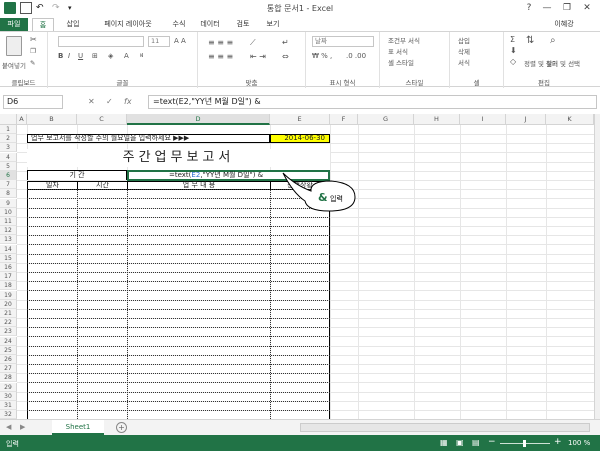 The width and height of the screenshot is (600, 451). I want to click on close-button: ✕, so click(587, 8).